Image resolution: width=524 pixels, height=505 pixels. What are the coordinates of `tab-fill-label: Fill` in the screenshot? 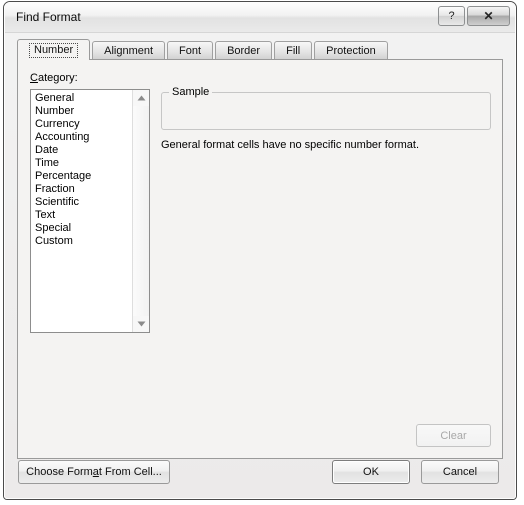 It's located at (293, 51).